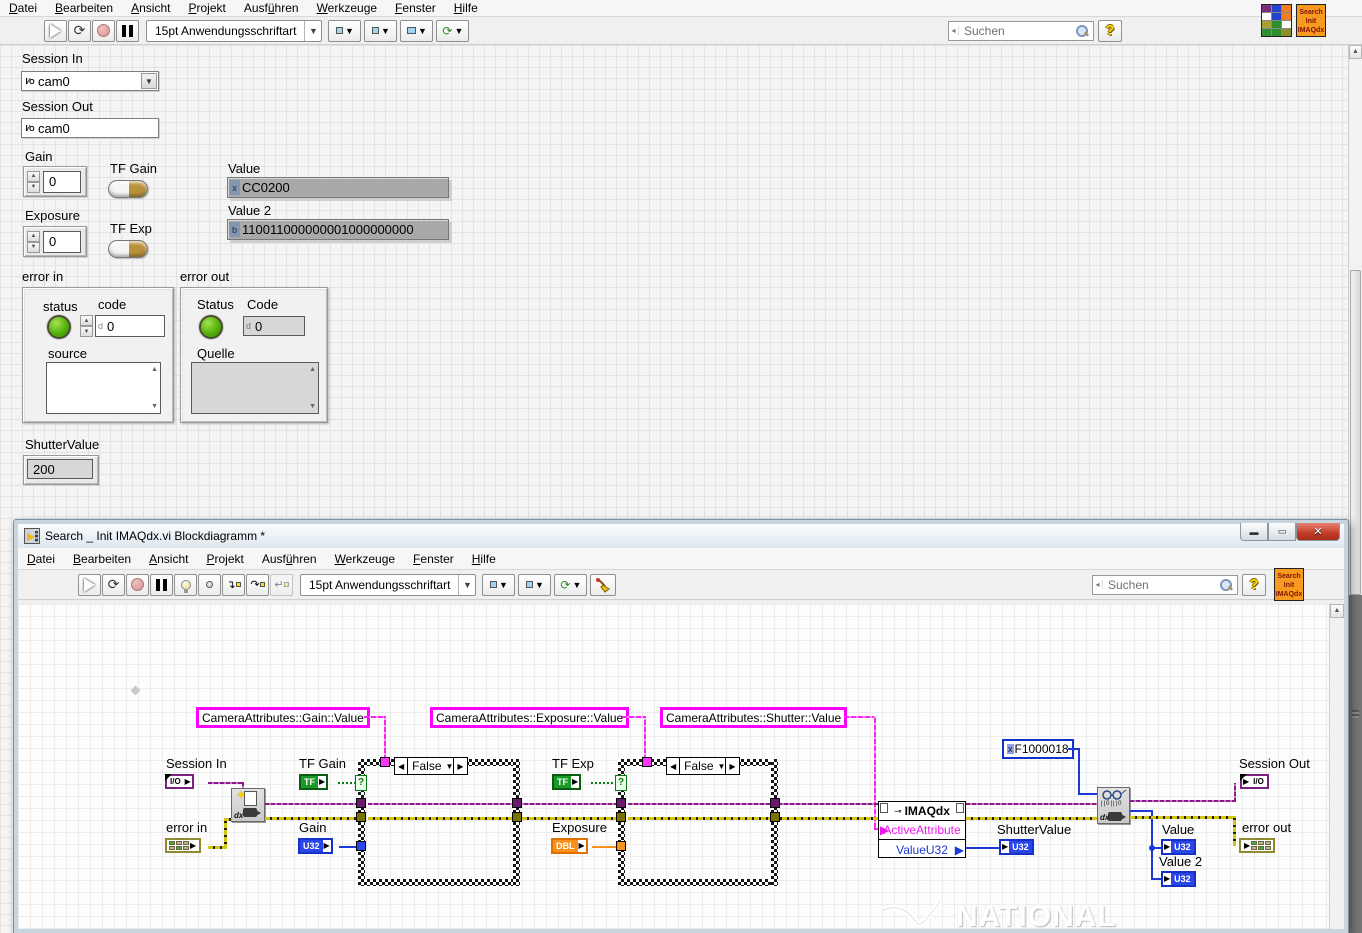  Describe the element at coordinates (179, 781) in the screenshot. I see `bd-session-in-terminal: I/O ▶` at that location.